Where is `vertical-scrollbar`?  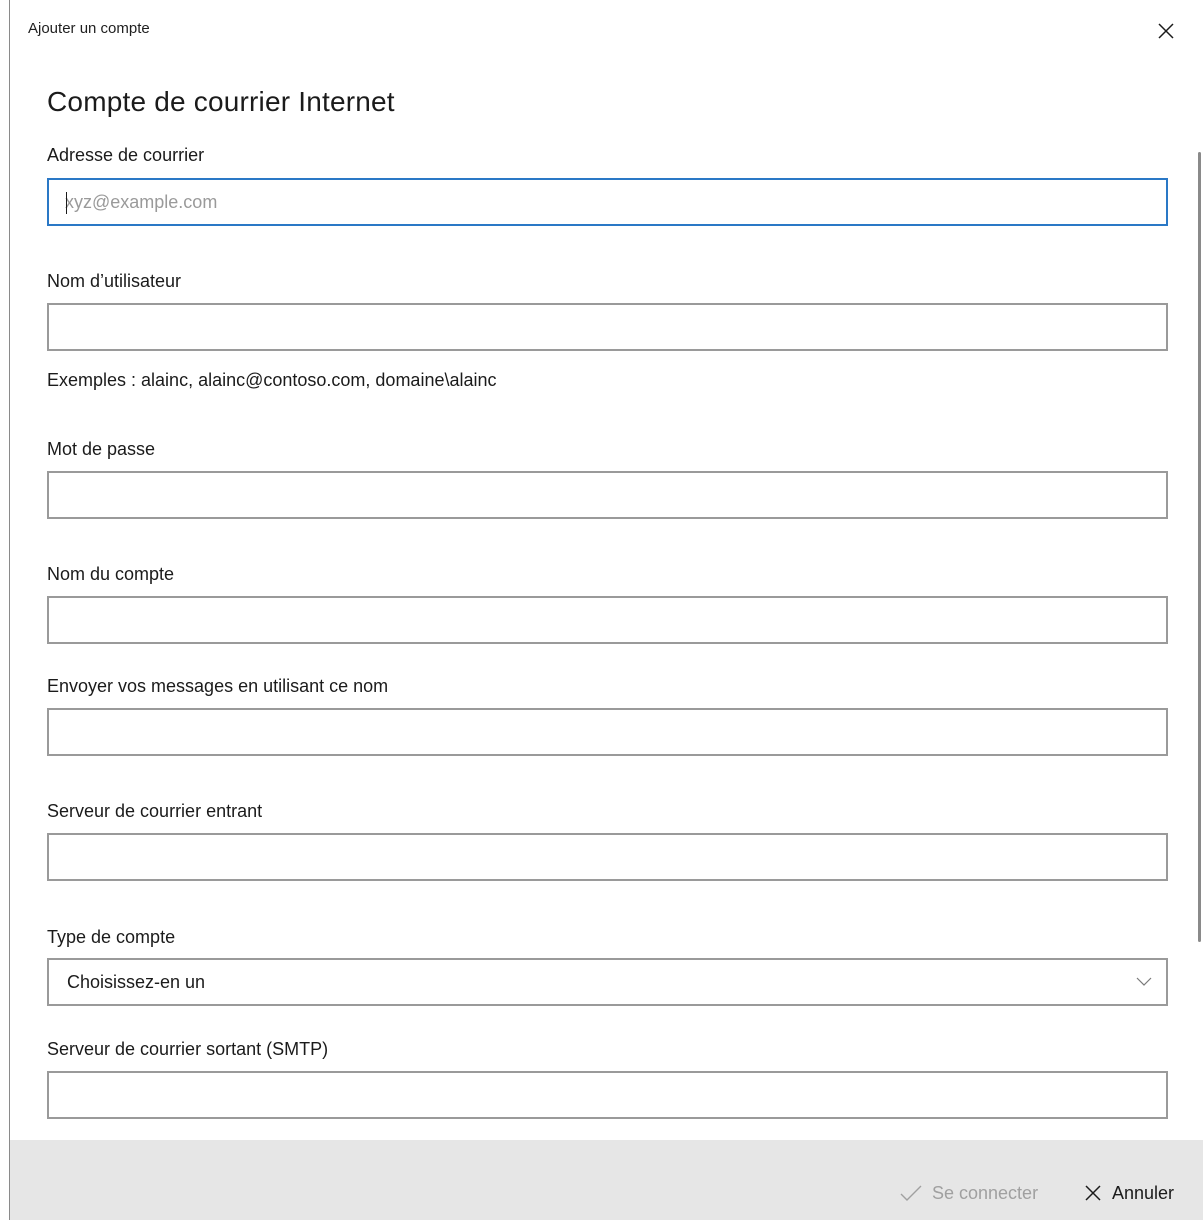 vertical-scrollbar is located at coordinates (1199, 547).